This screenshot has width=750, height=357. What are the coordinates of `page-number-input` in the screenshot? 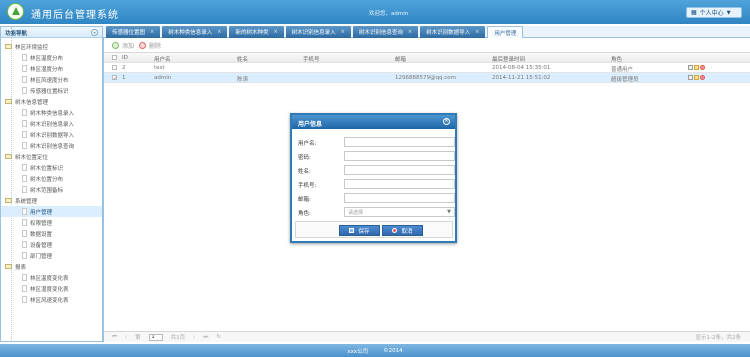 It's located at (155, 337).